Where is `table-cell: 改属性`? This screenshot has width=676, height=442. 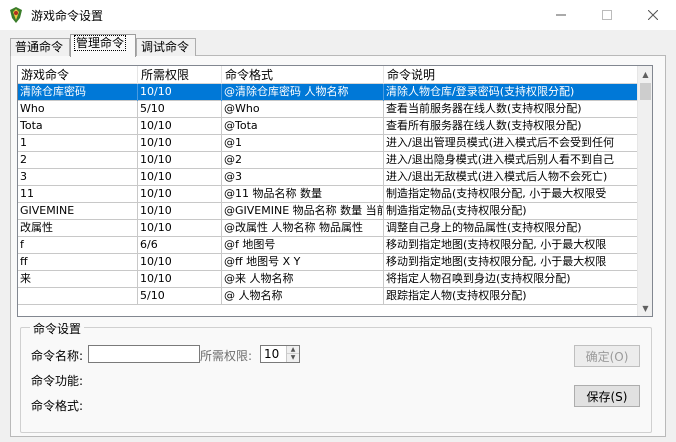 table-cell: 改属性 is located at coordinates (78, 228).